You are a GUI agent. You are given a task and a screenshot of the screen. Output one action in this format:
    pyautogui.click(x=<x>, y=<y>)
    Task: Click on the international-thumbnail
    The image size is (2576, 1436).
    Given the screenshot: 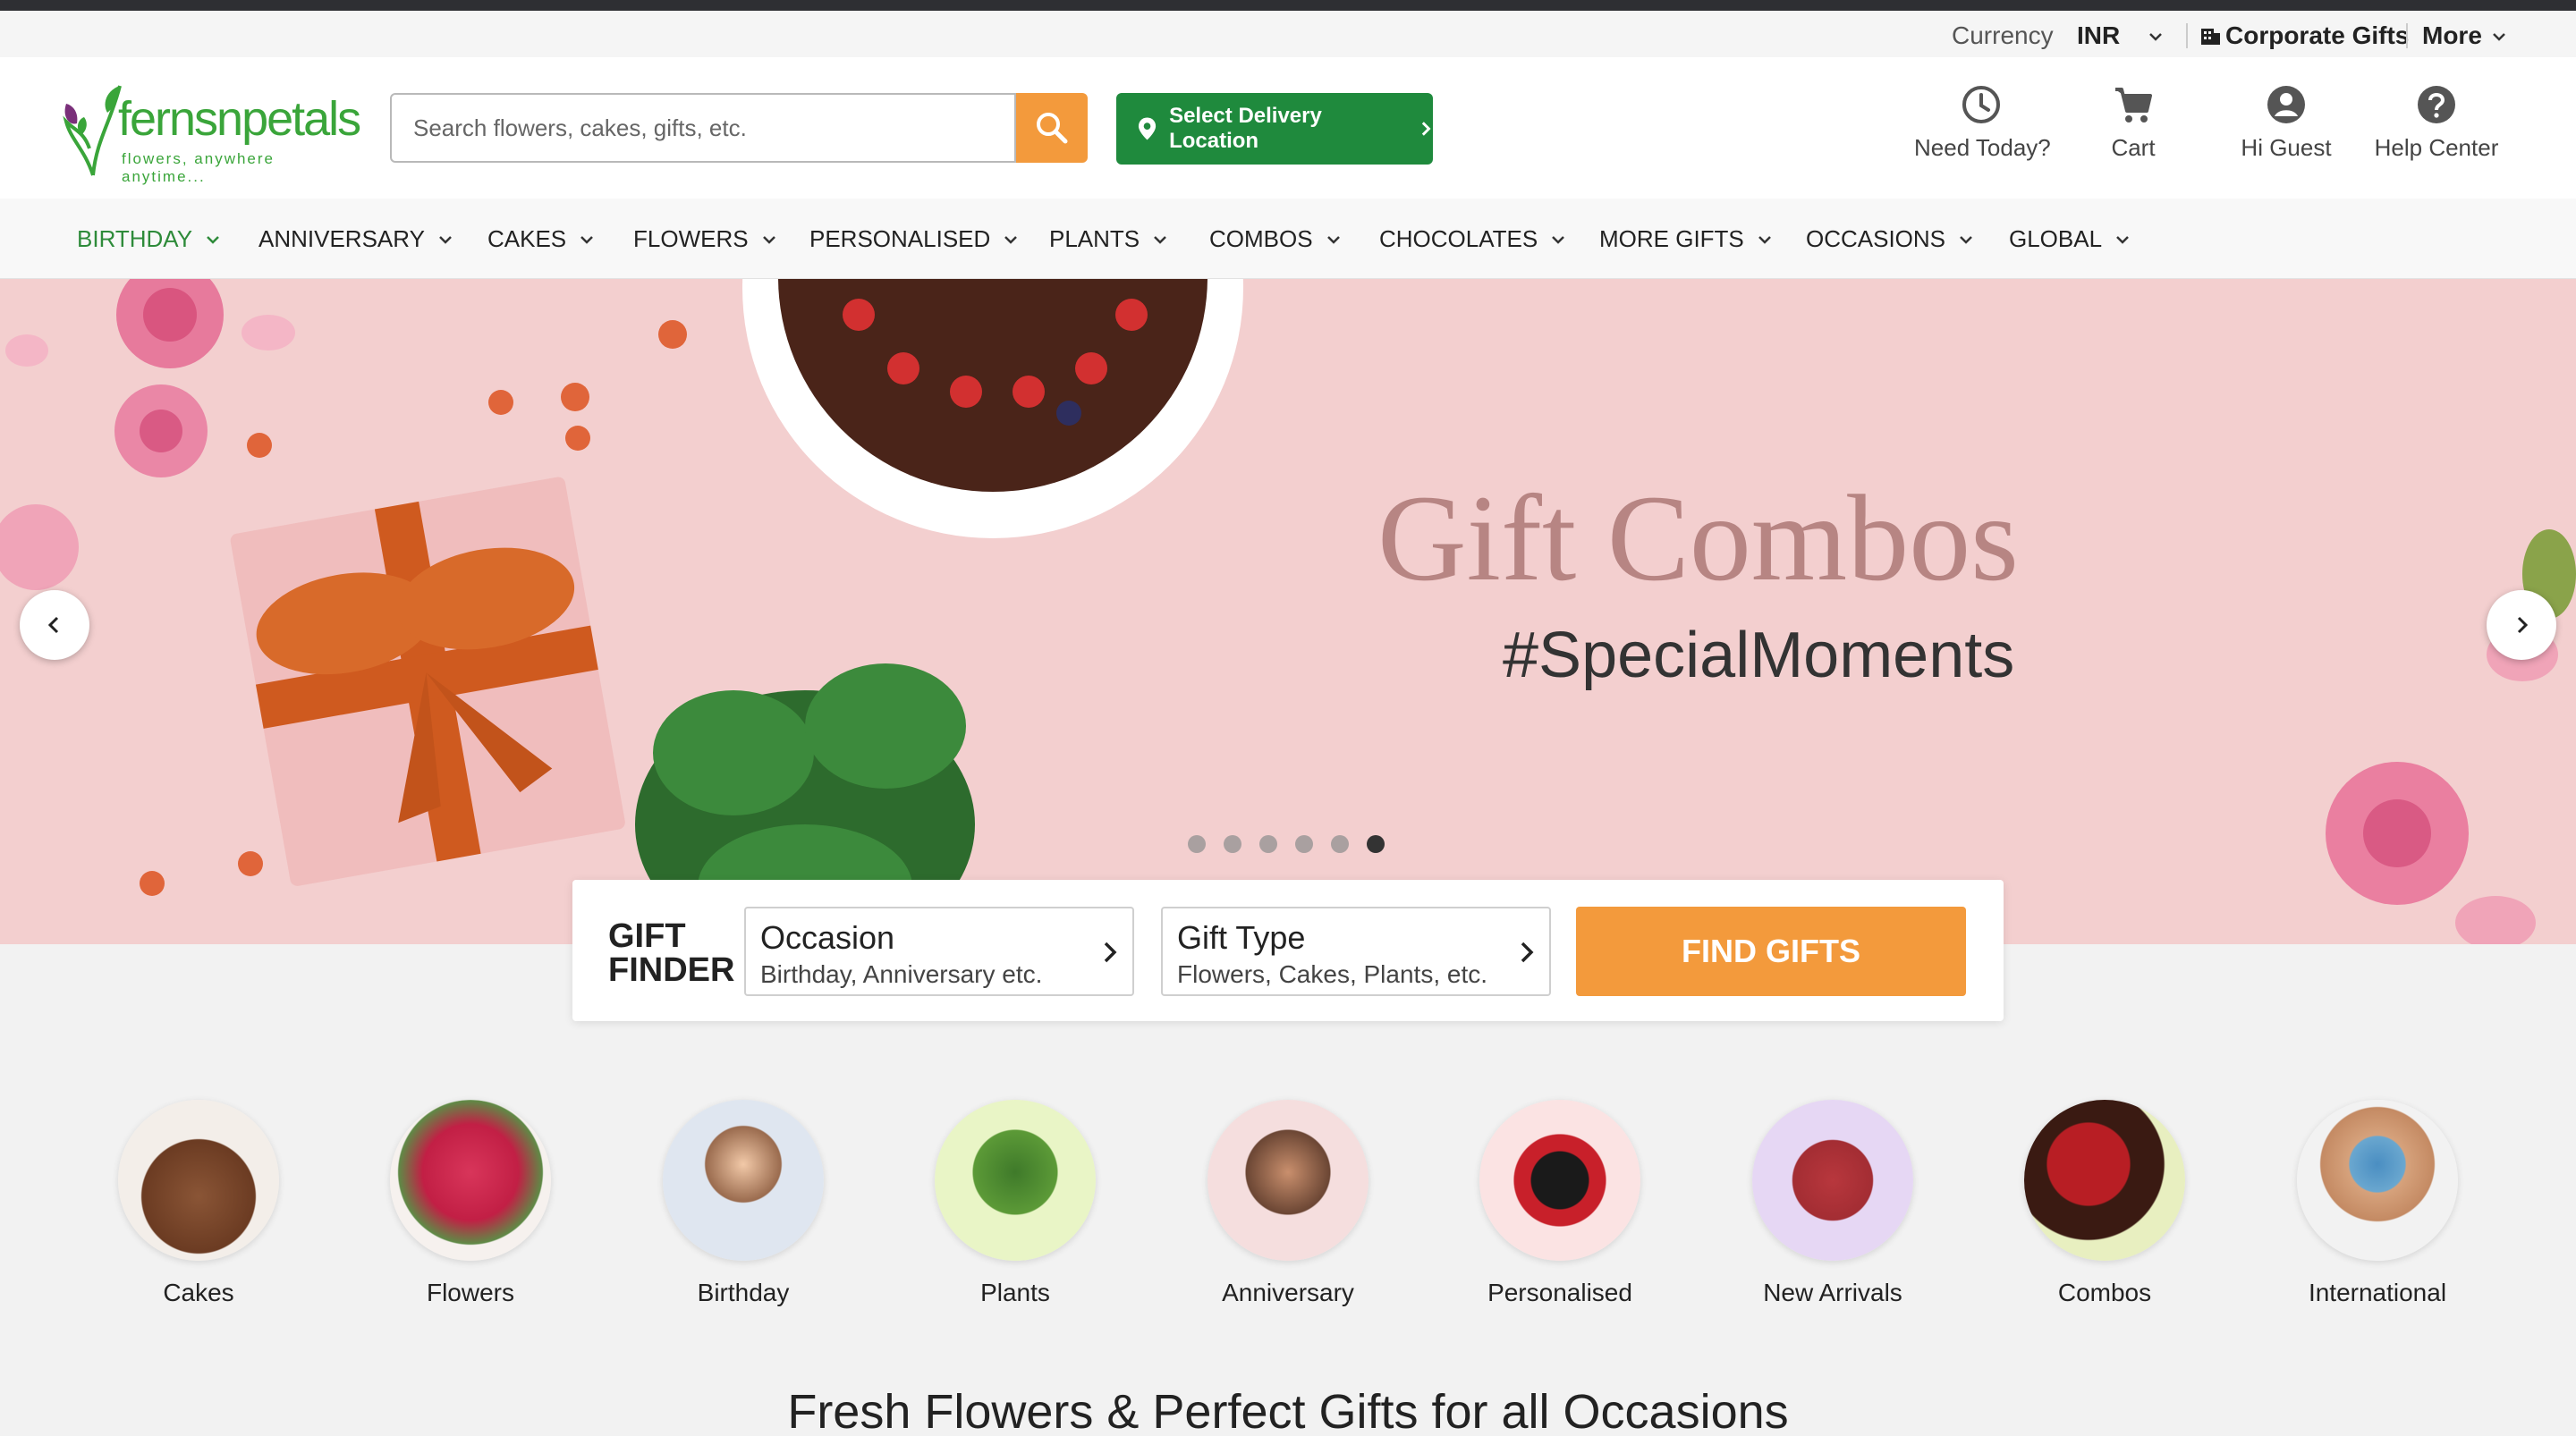 What is the action you would take?
    pyautogui.click(x=2377, y=1180)
    